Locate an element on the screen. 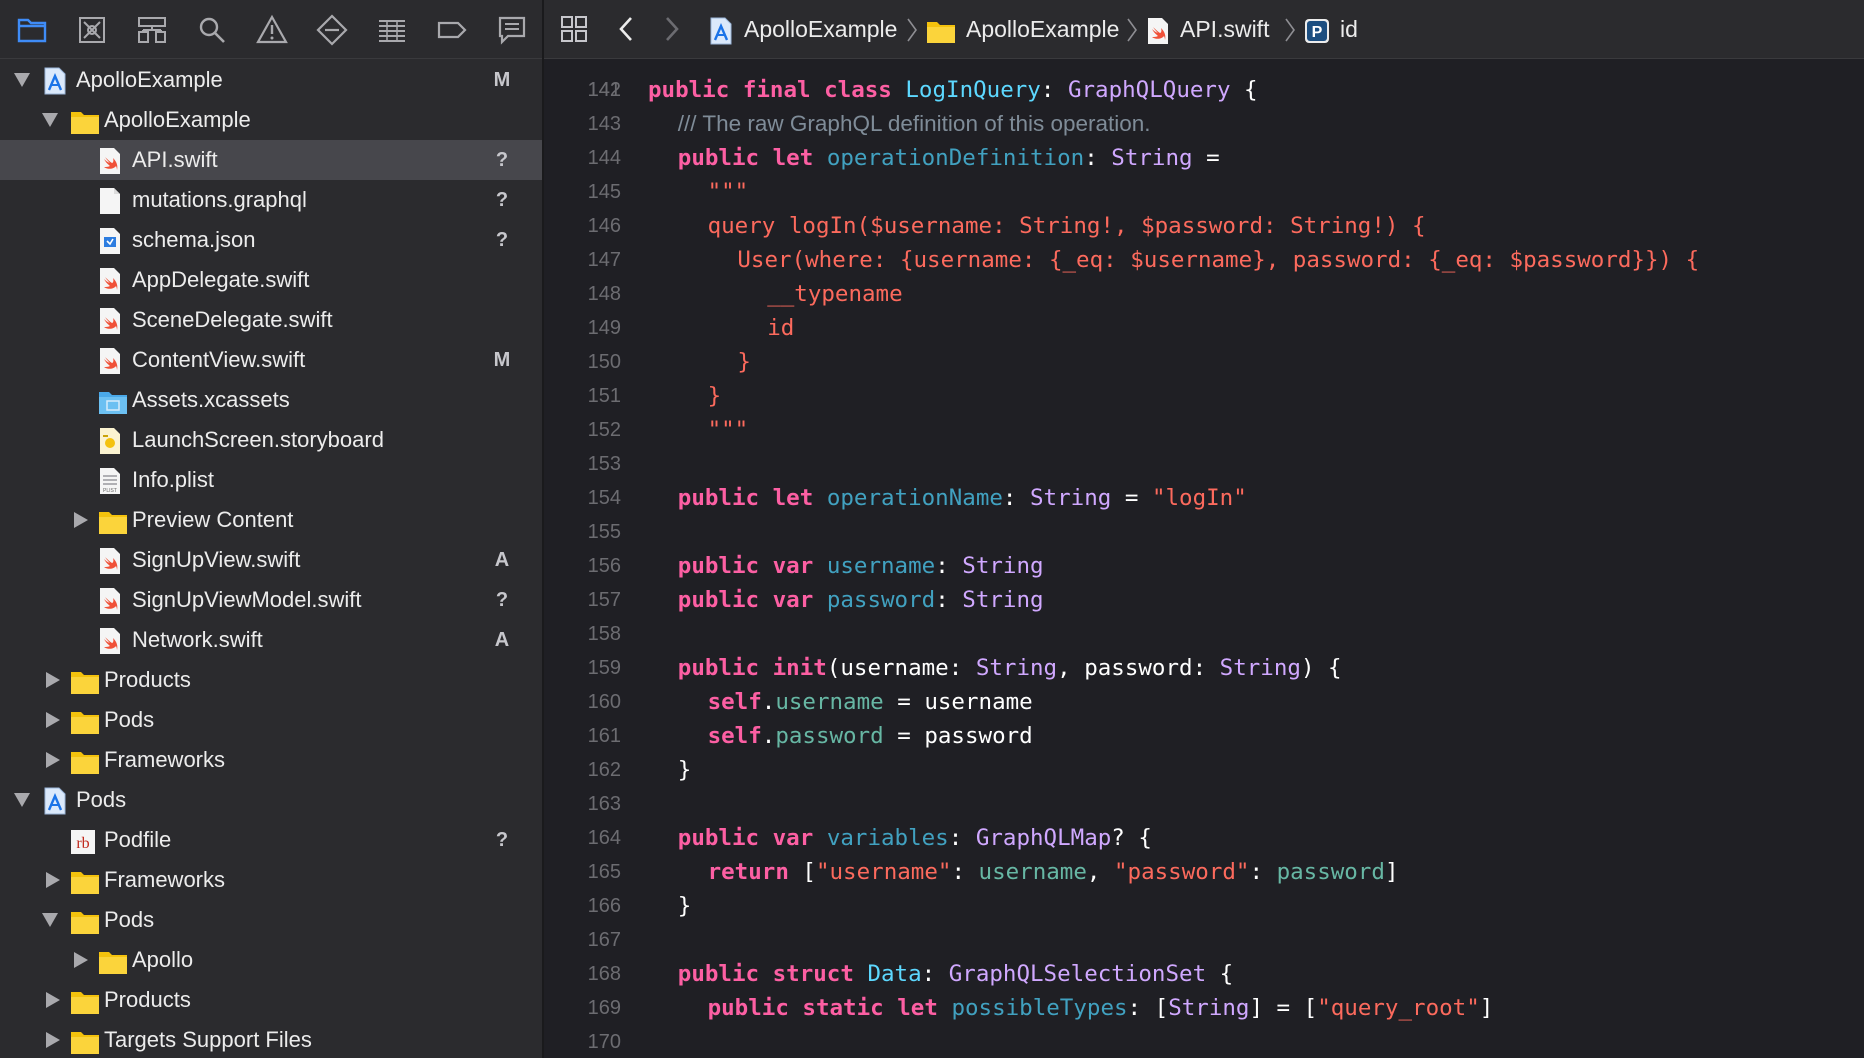 The image size is (1864, 1058). code-text: public var password: String is located at coordinates (861, 600).